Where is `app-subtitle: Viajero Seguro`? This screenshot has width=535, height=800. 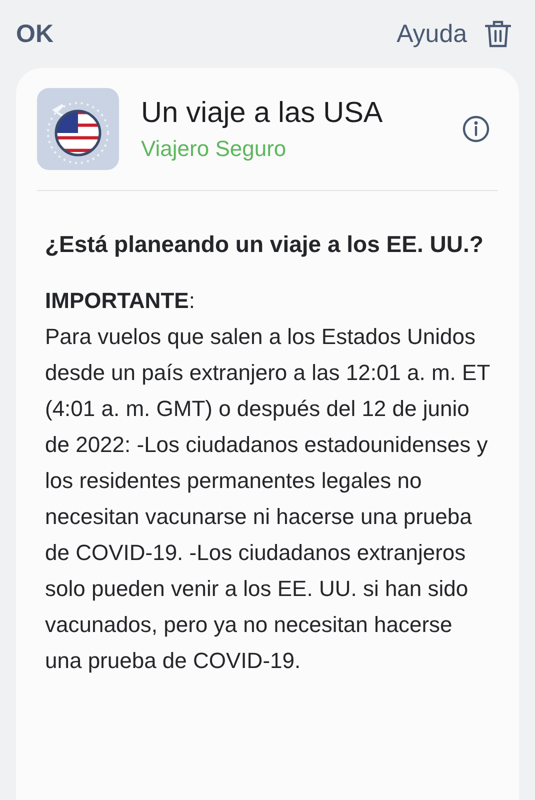
app-subtitle: Viajero Seguro is located at coordinates (214, 149).